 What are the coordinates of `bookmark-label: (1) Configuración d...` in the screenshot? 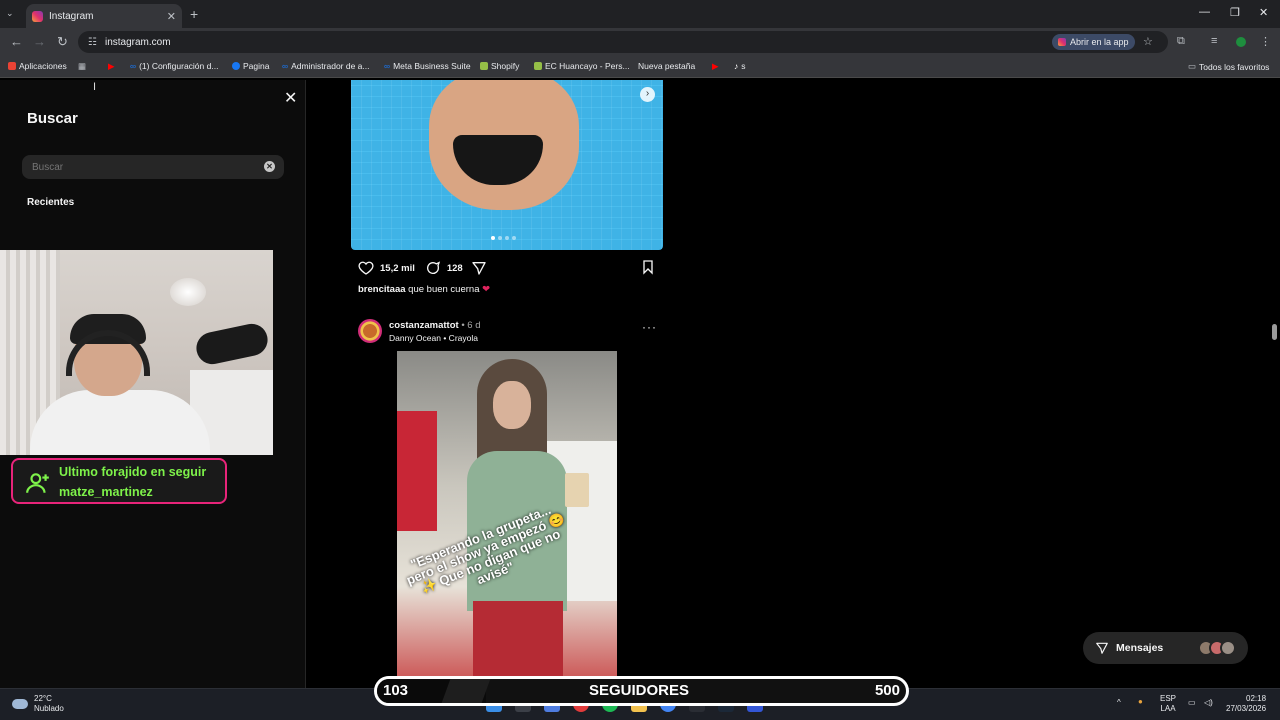 It's located at (179, 66).